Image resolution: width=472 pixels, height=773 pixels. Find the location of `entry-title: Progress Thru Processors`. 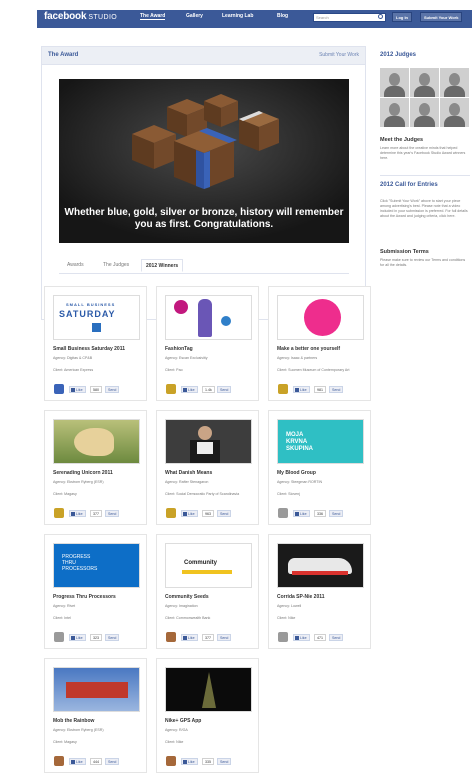

entry-title: Progress Thru Processors is located at coordinates (84, 597).